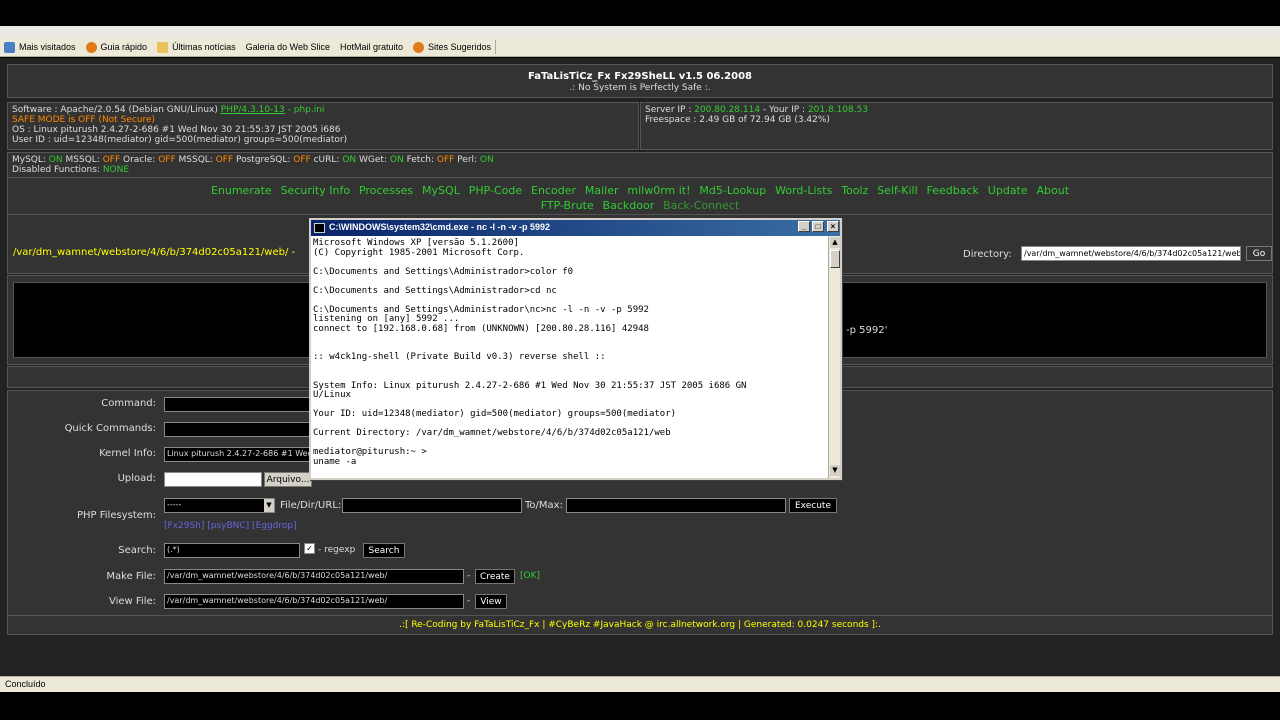 Image resolution: width=1280 pixels, height=720 pixels. I want to click on server-ip: 200.80.28.114, so click(727, 110).